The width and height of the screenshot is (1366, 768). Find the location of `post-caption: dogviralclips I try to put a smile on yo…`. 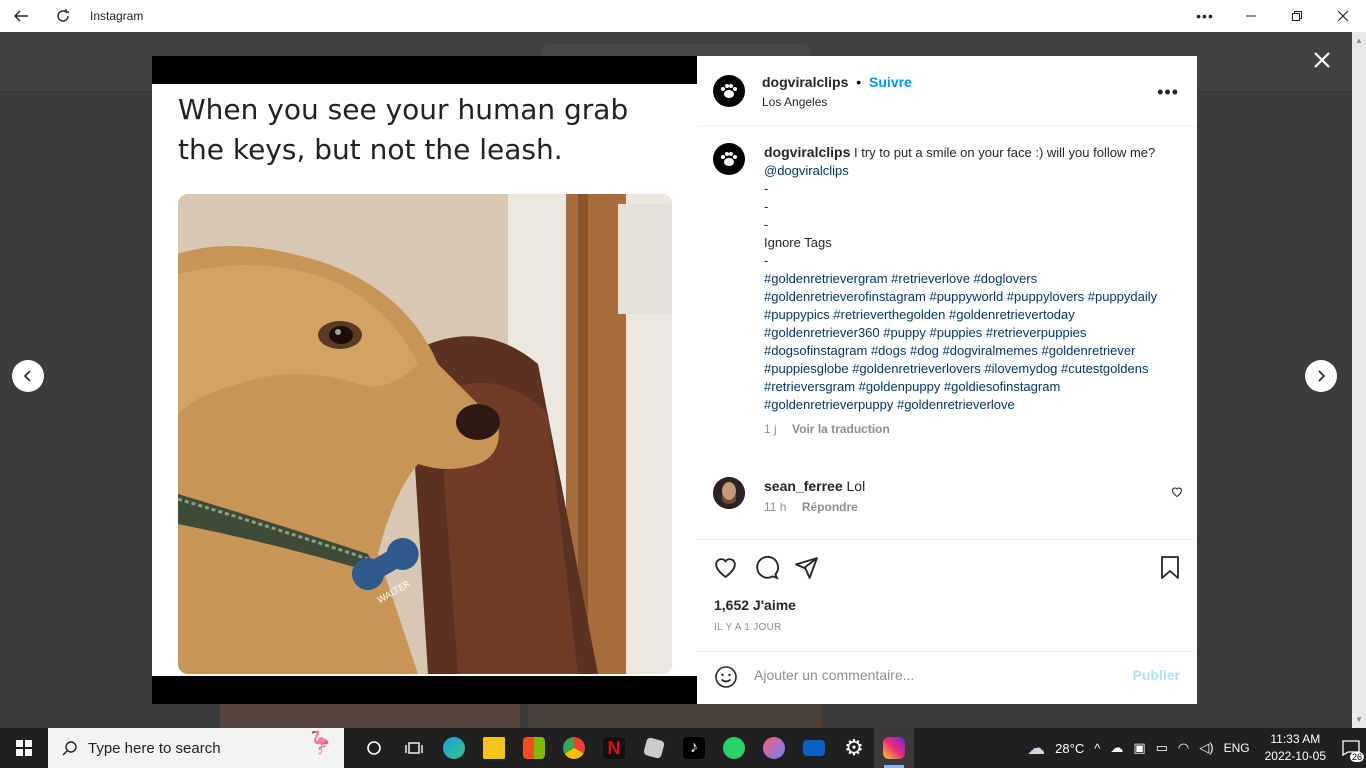

post-caption: dogviralclips I try to put a smile on yo… is located at coordinates (964, 290).